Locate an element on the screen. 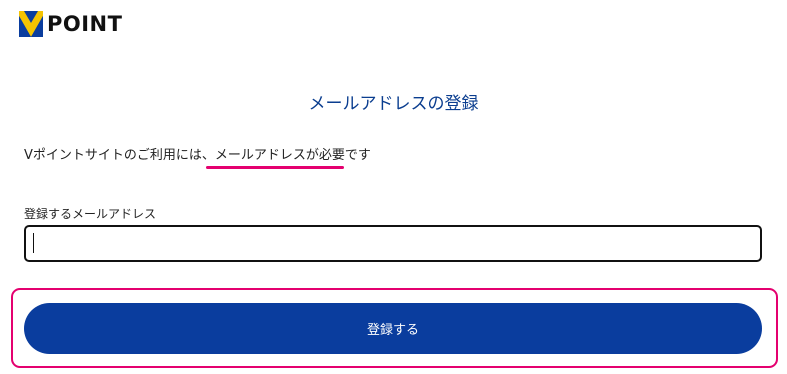 The width and height of the screenshot is (787, 374). v-point-logo: POINT is located at coordinates (70, 24).